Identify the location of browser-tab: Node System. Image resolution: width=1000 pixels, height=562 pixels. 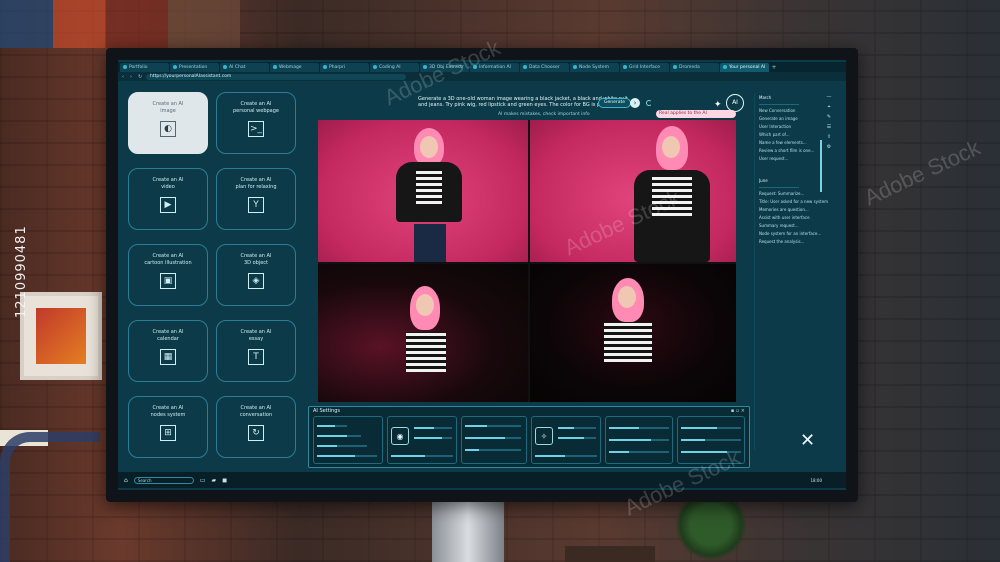
(594, 67).